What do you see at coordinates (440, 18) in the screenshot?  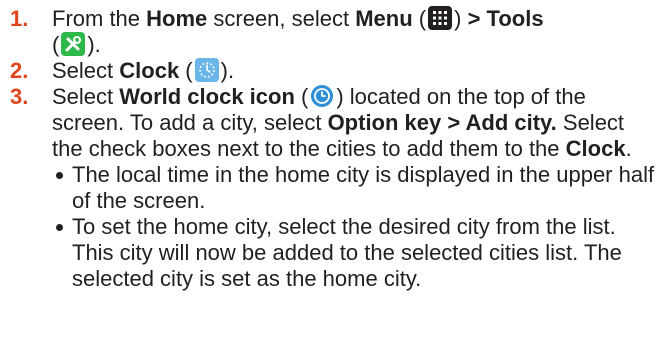 I see `menu-grid-icon` at bounding box center [440, 18].